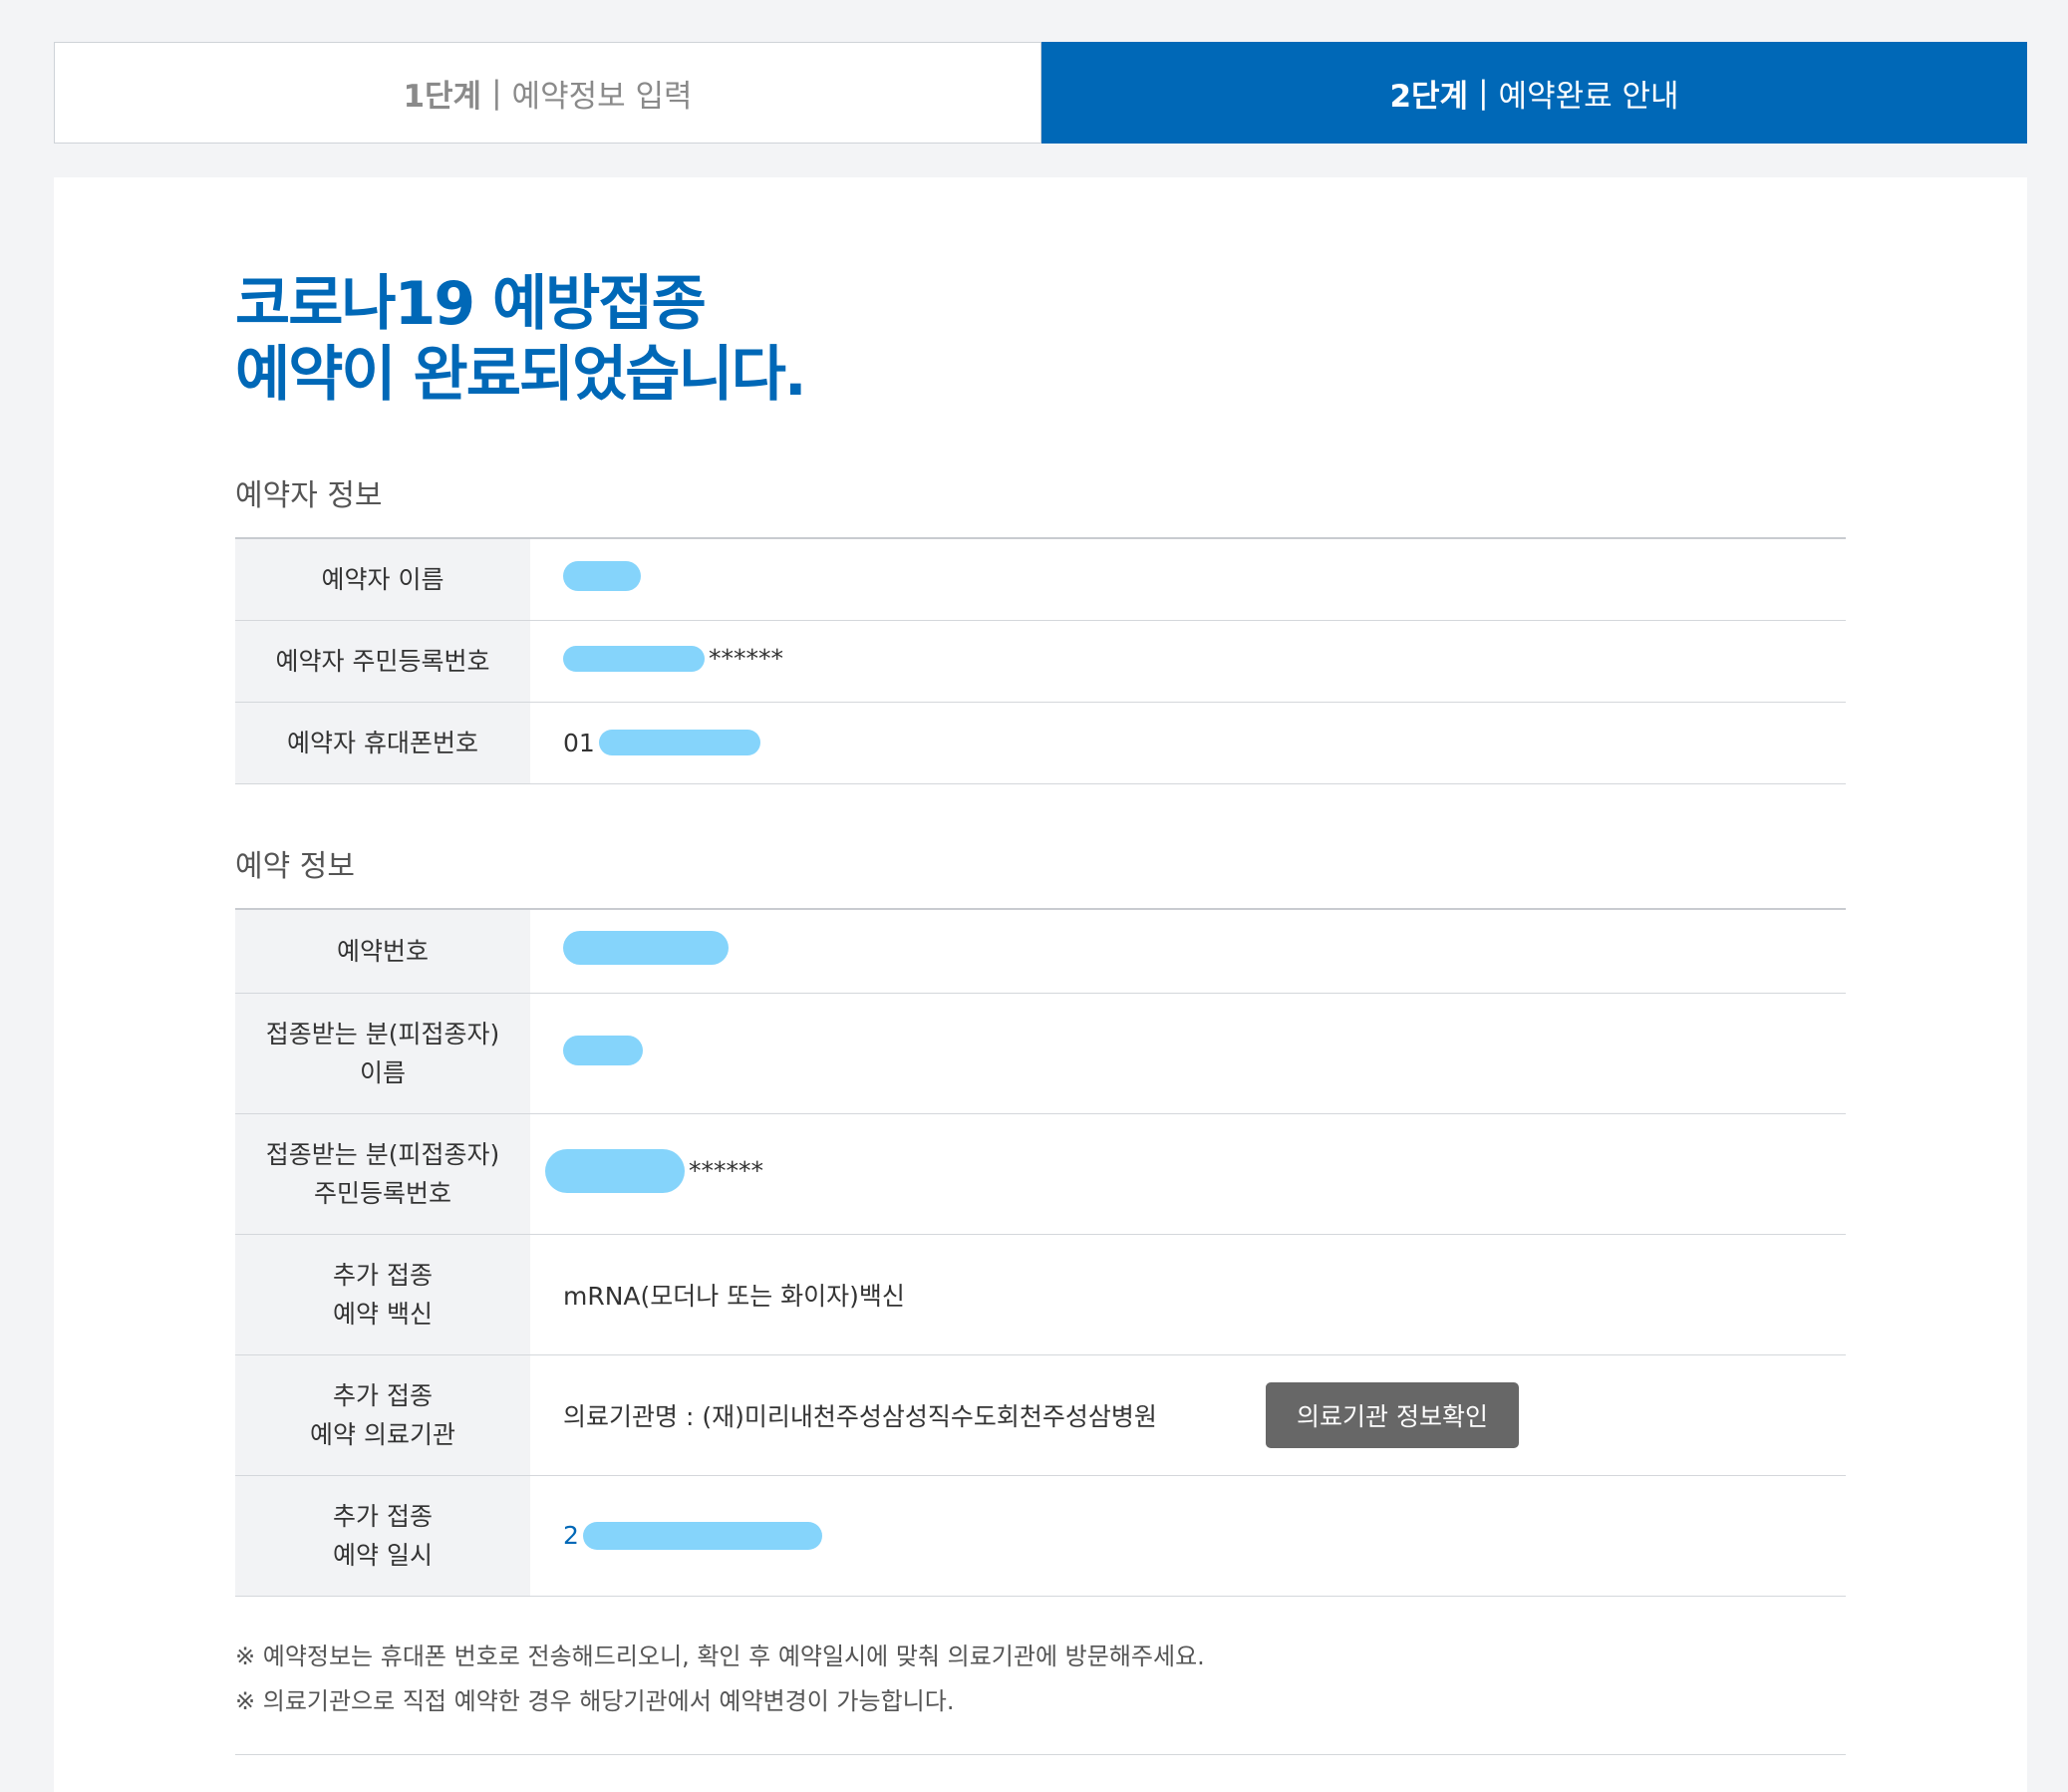 The width and height of the screenshot is (2068, 1792). I want to click on table-row: 접종받는 분(피접종자) 주민등록번호 ******, so click(1040, 1174).